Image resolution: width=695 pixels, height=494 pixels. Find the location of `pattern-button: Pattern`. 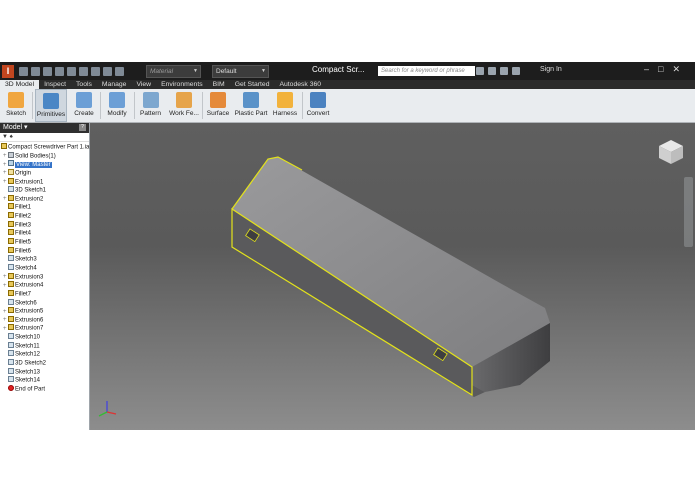

pattern-button: Pattern is located at coordinates (150, 105).